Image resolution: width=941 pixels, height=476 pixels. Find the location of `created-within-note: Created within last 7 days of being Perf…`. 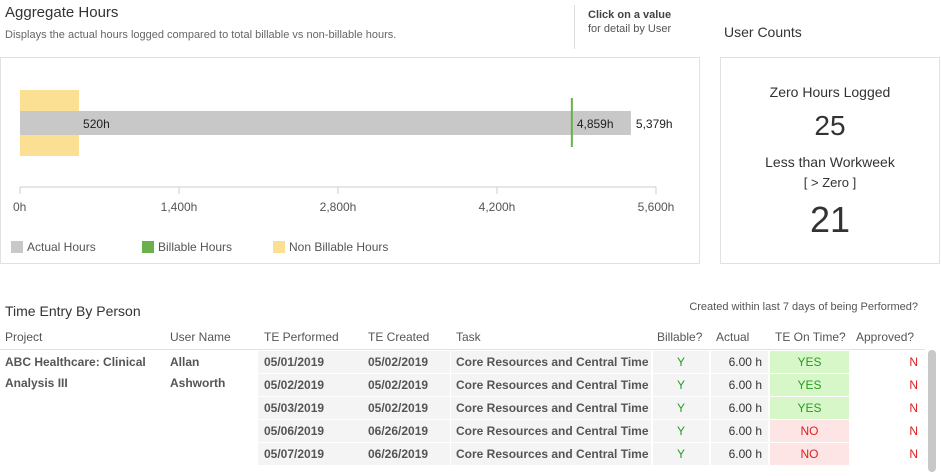

created-within-note: Created within last 7 days of being Perf… is located at coordinates (803, 307).